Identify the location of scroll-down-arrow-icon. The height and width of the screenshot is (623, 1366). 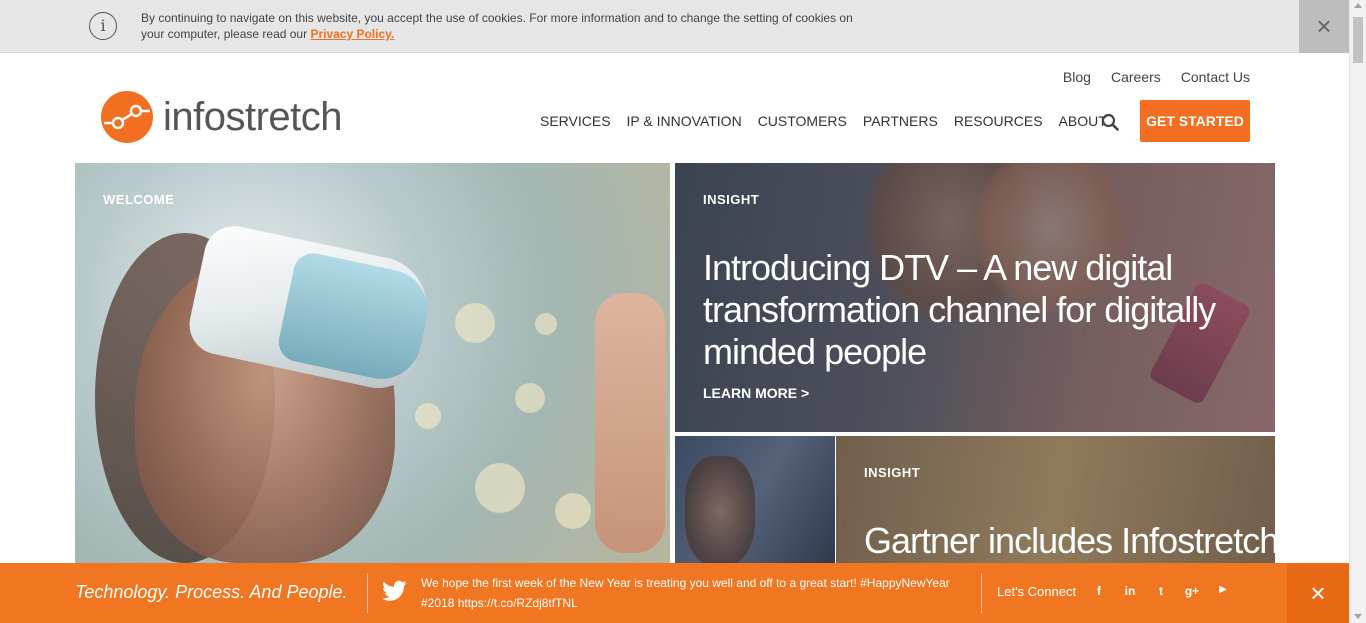
(1358, 616).